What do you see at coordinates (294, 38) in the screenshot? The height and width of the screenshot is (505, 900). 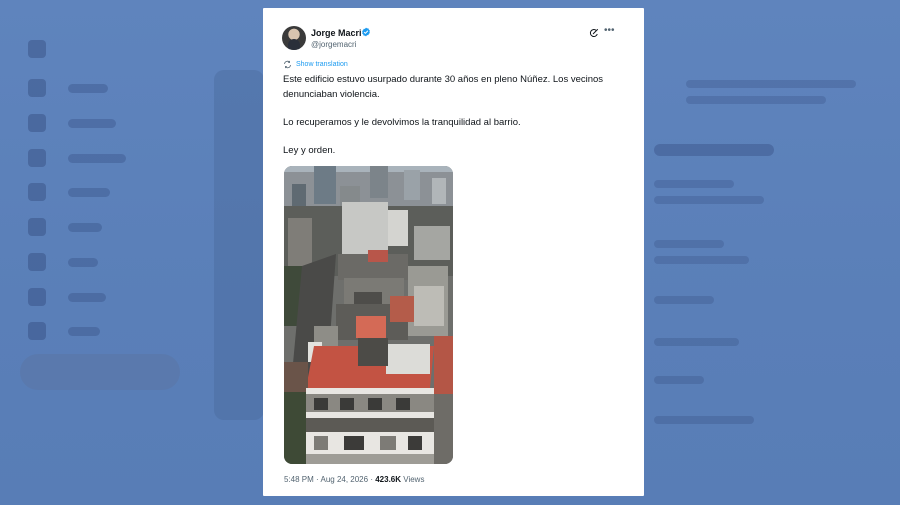 I see `avatar` at bounding box center [294, 38].